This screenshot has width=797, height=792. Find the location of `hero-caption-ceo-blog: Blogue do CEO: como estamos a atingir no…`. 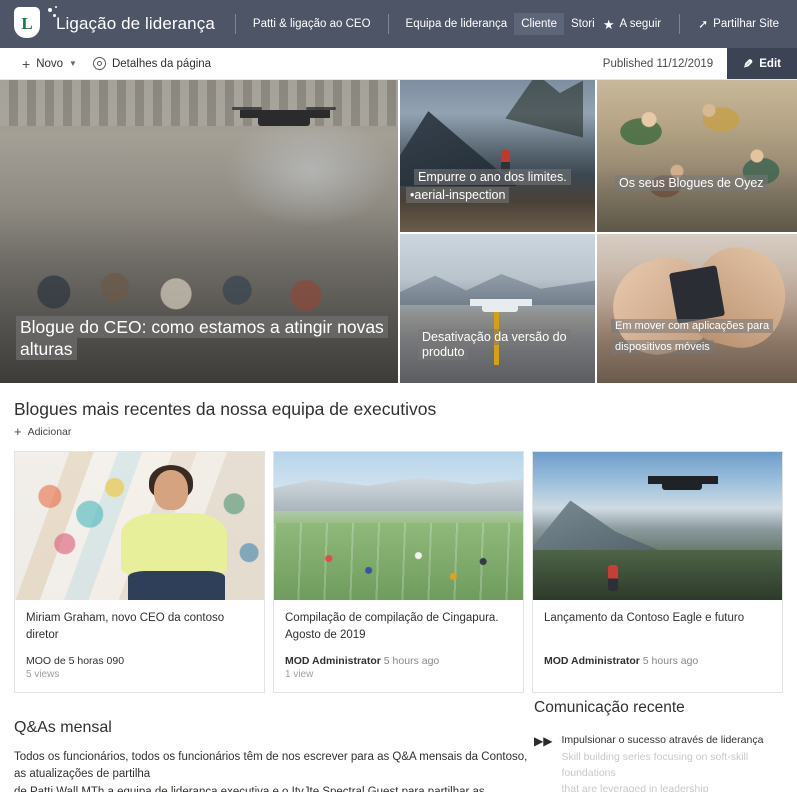

hero-caption-ceo-blog: Blogue do CEO: como estamos a atingir no… is located at coordinates (207, 338).